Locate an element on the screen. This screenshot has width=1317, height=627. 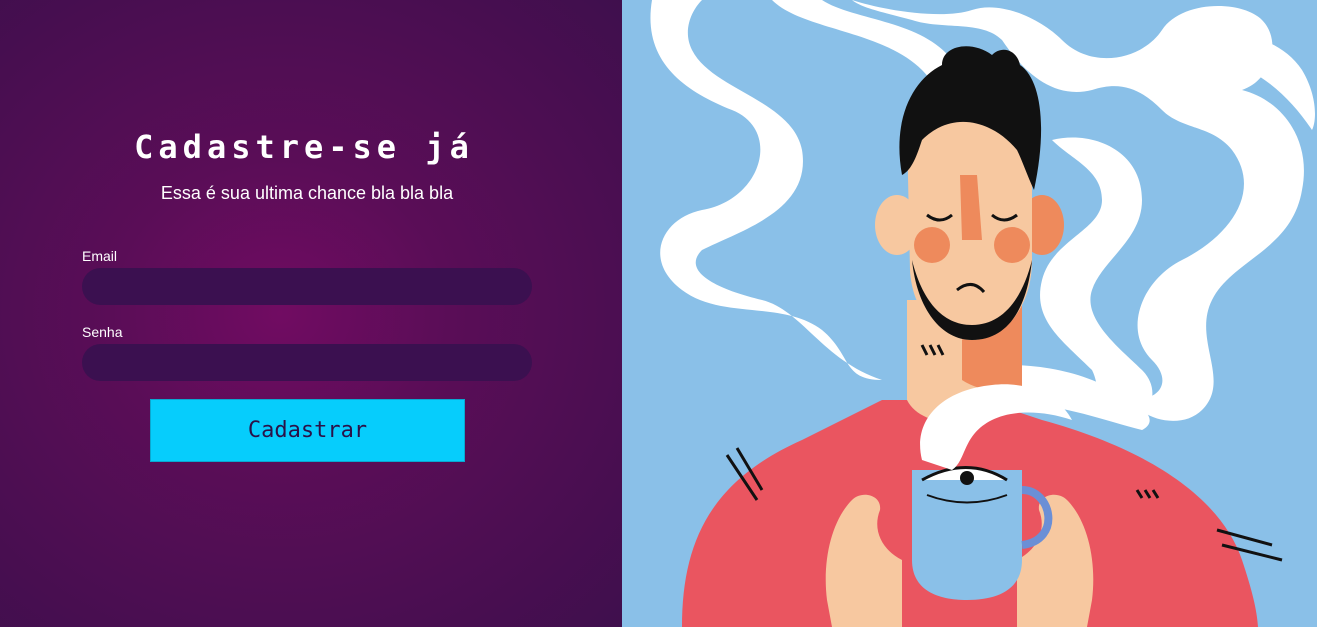
coffee-mug is located at coordinates (967, 535).